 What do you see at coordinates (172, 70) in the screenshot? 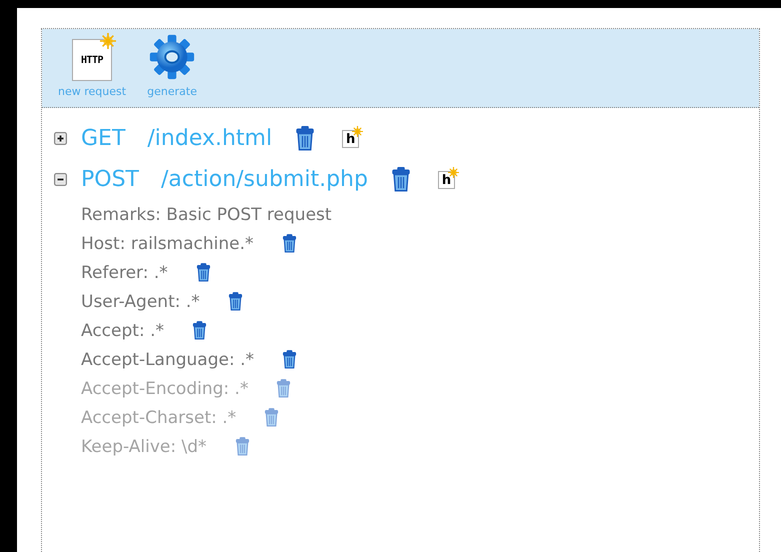
I see `toolbar-button: generate` at bounding box center [172, 70].